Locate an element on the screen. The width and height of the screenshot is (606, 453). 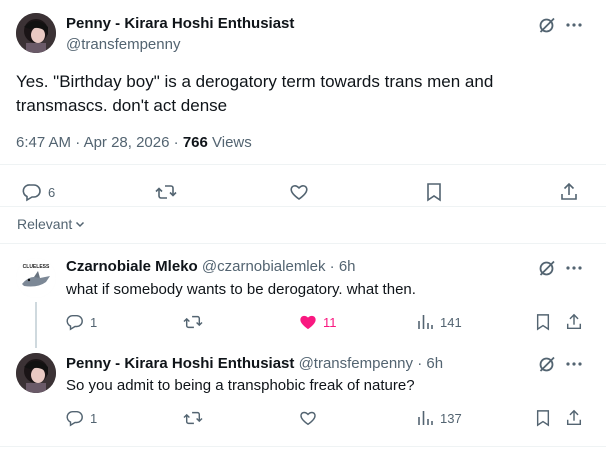
tweet-time: 6:47 AM is located at coordinates (43, 142).